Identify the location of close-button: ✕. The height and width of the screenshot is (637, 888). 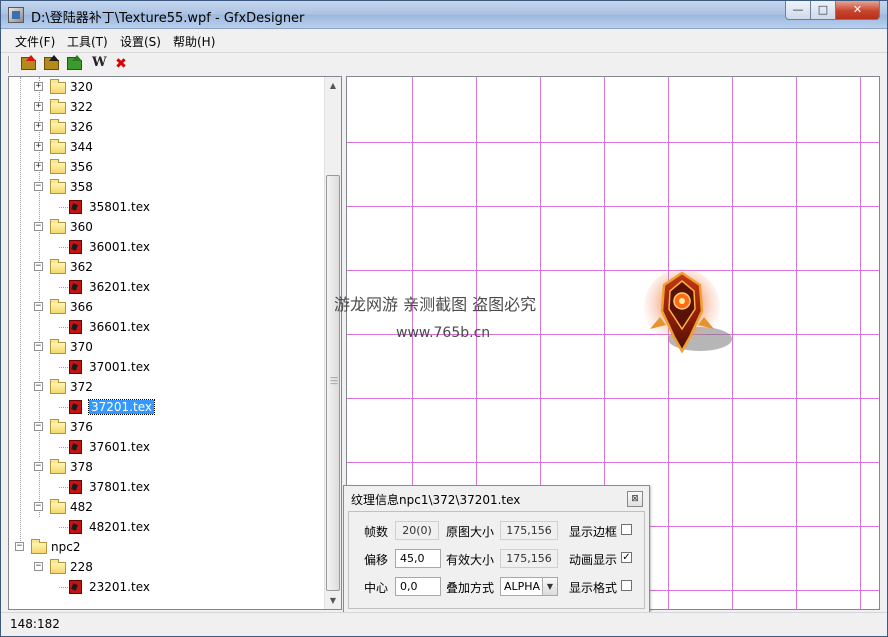
(857, 10).